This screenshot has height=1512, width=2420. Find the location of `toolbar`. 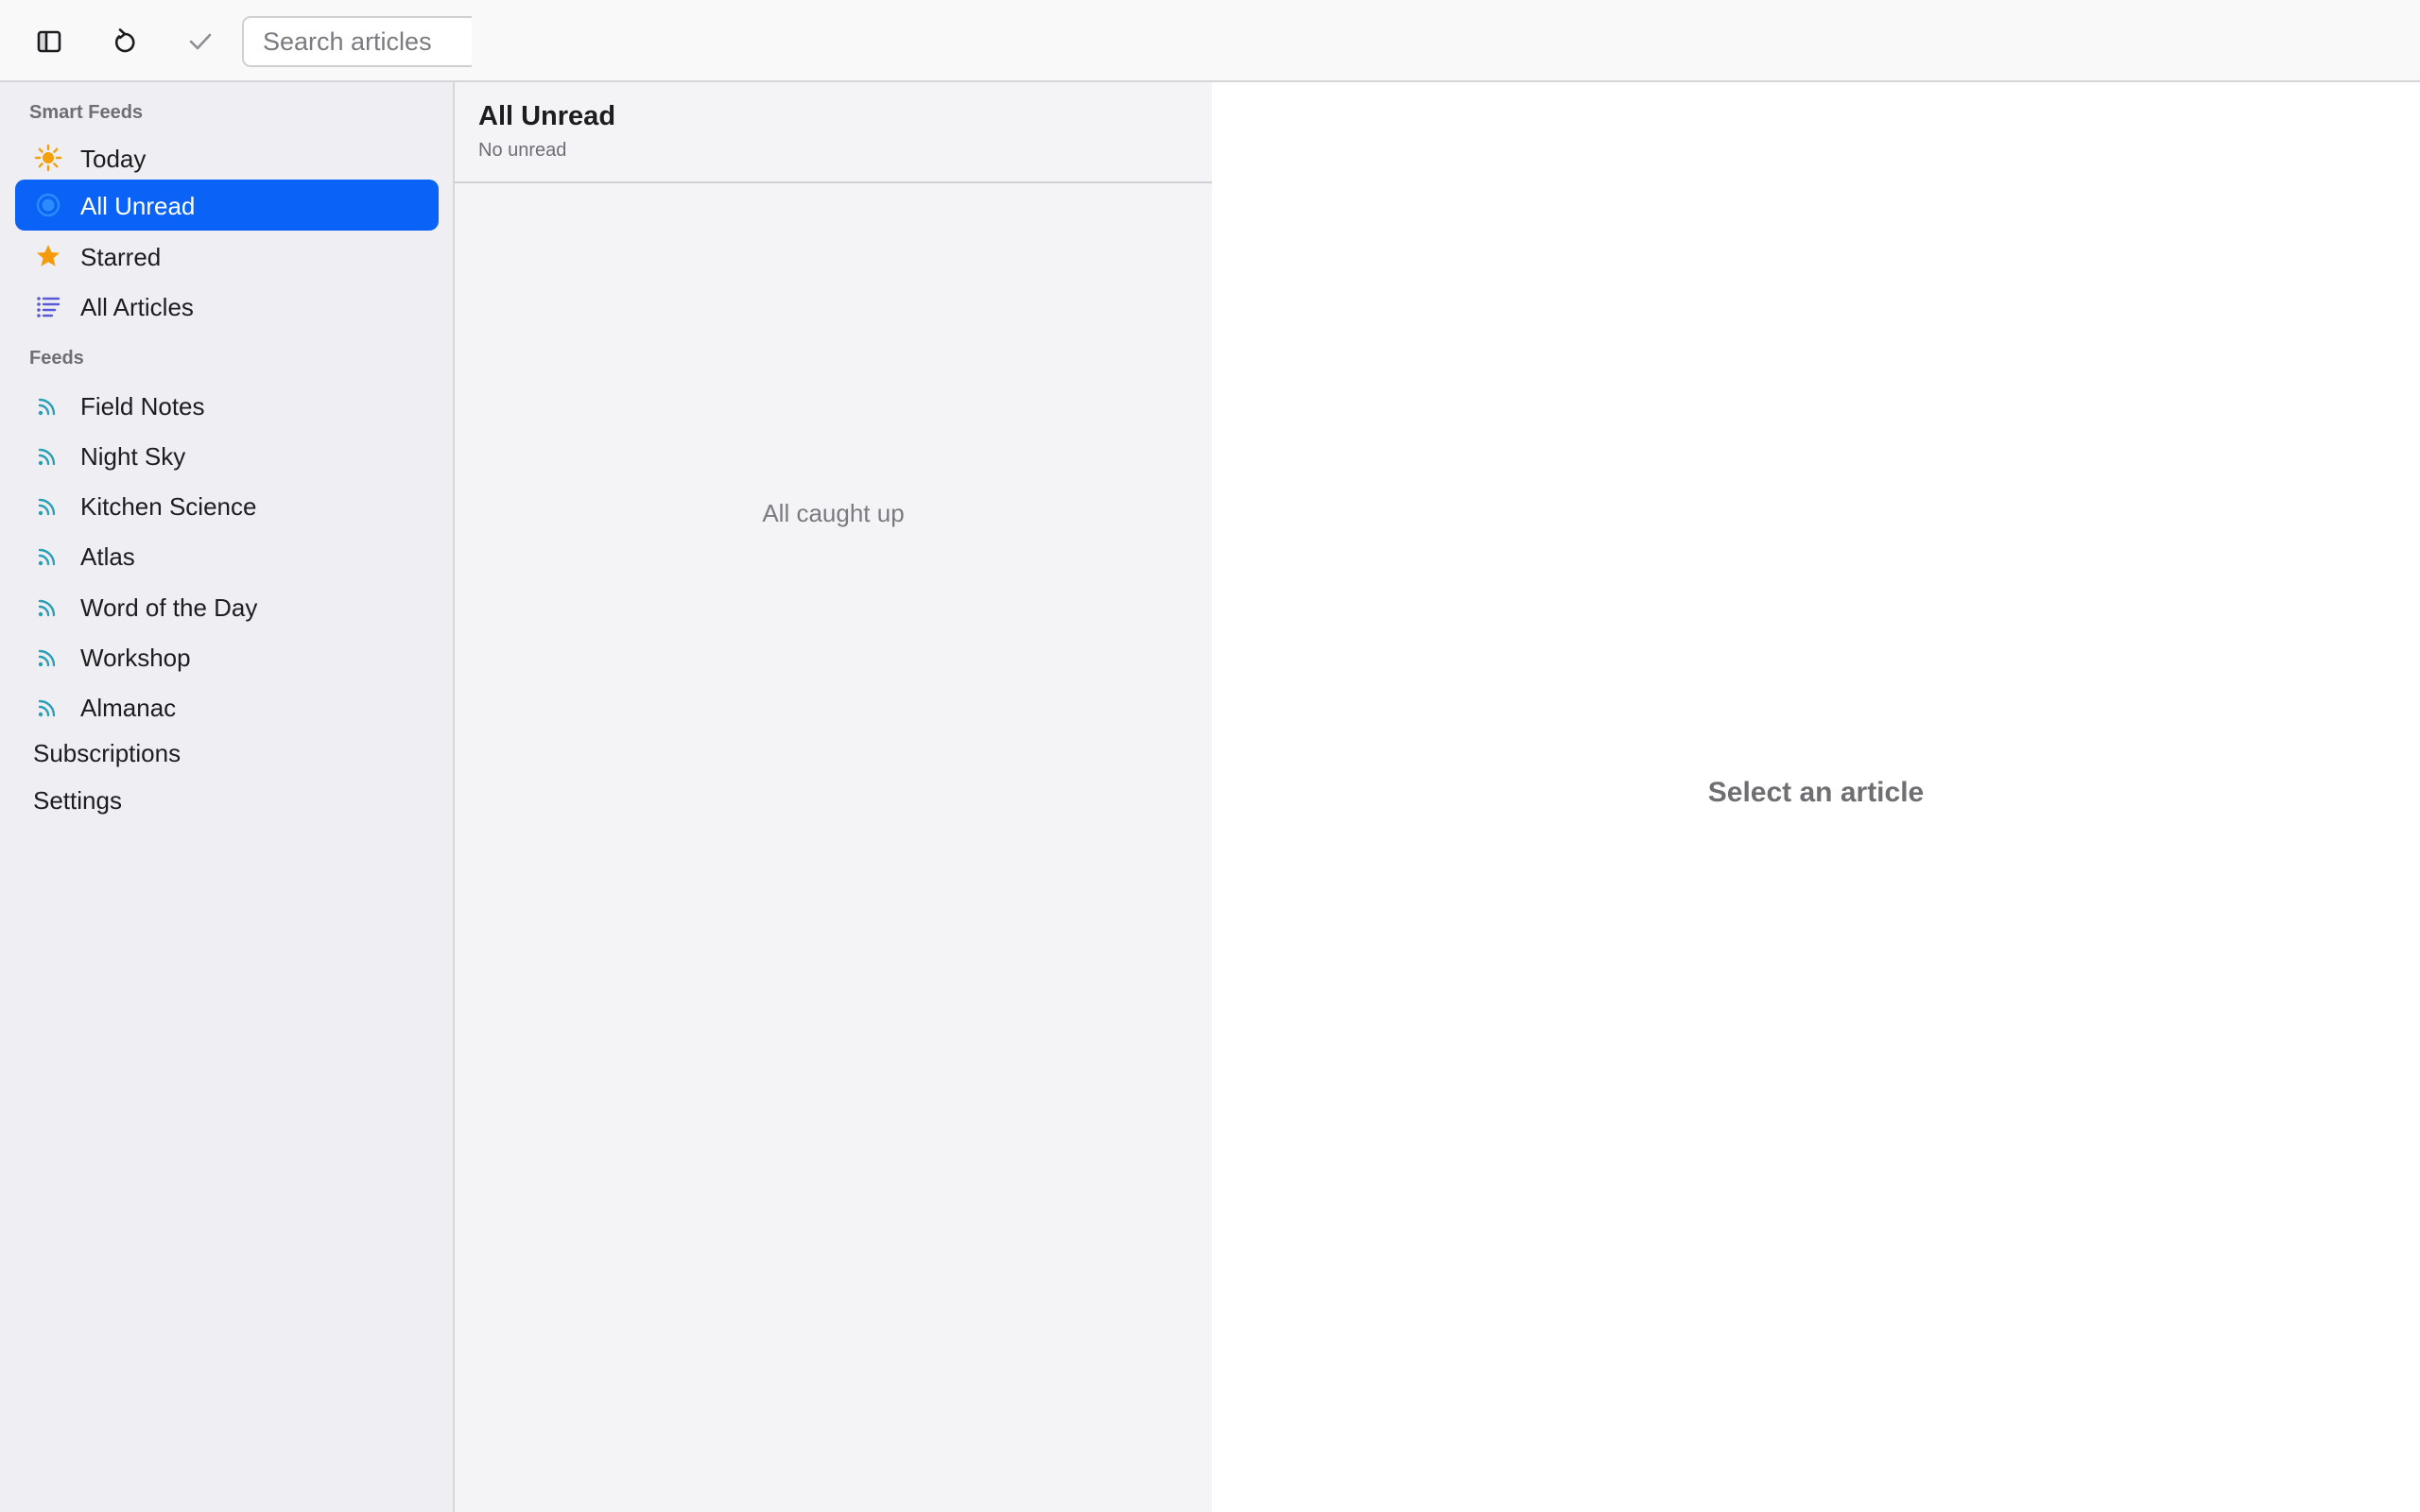

toolbar is located at coordinates (1210, 41).